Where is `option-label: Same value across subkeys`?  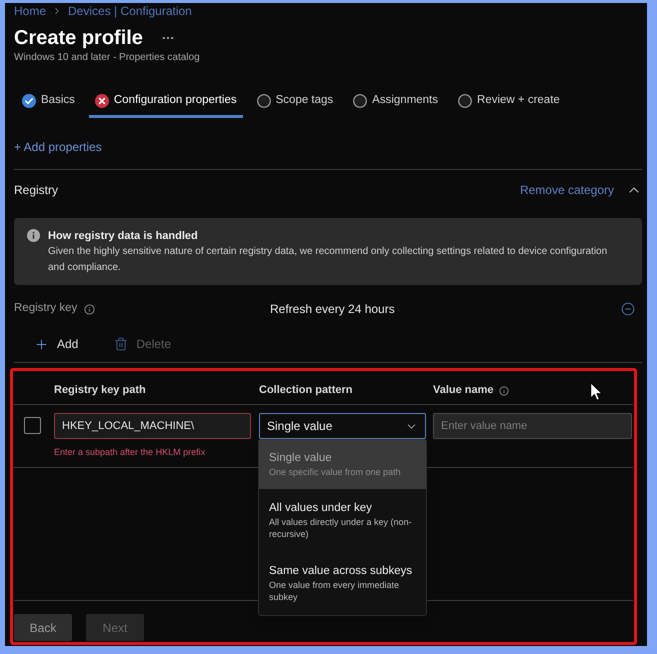 option-label: Same value across subkeys is located at coordinates (340, 571).